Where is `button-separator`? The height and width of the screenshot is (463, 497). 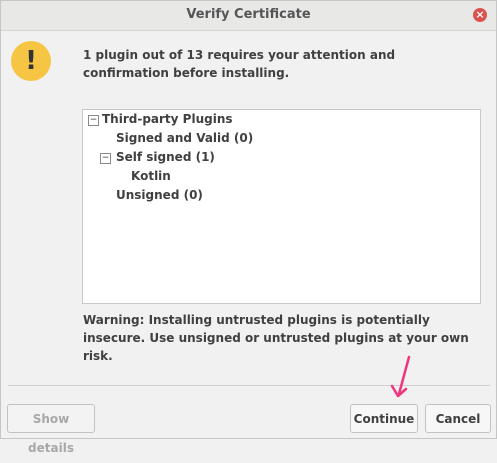
button-separator is located at coordinates (249, 385).